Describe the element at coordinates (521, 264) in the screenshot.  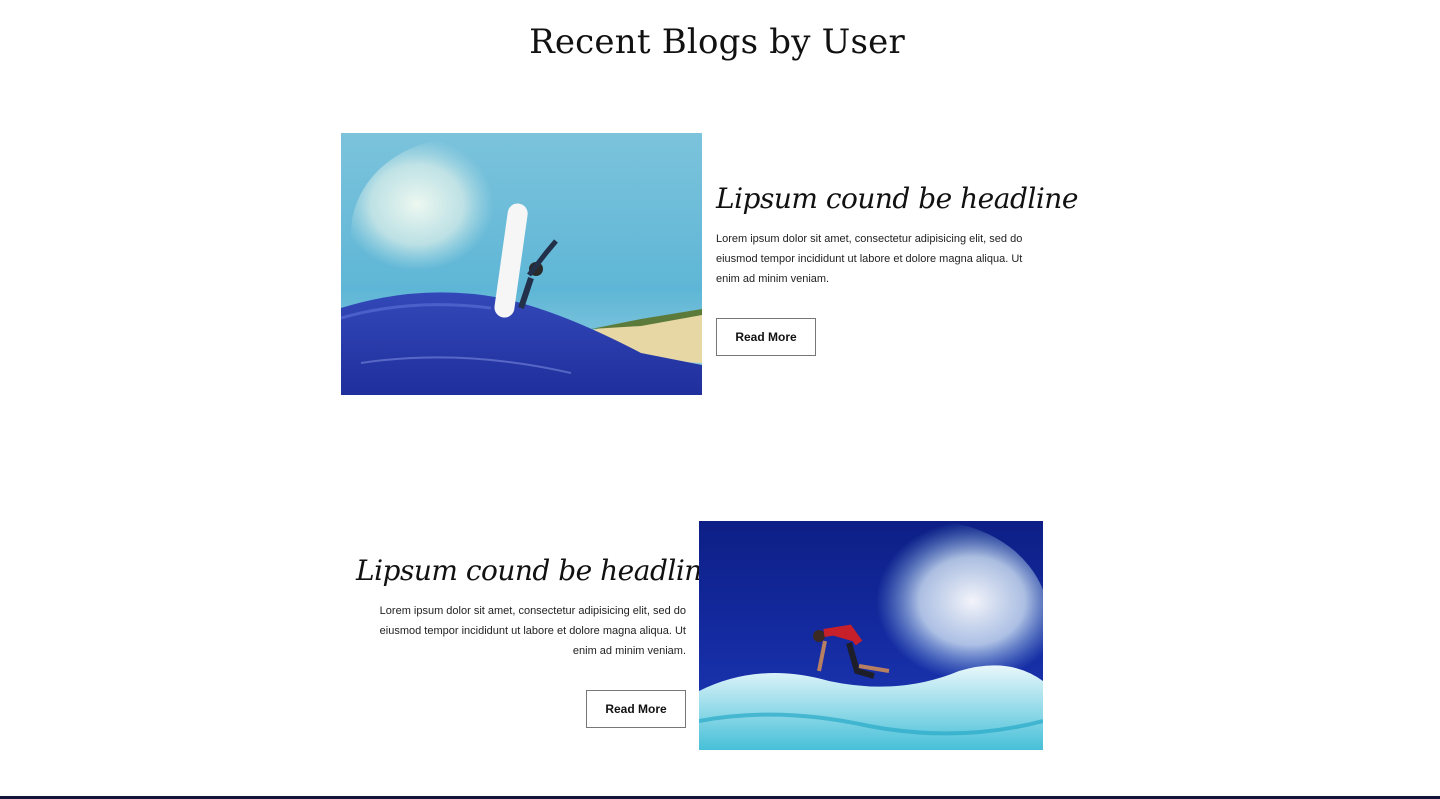
I see `post-1-image` at that location.